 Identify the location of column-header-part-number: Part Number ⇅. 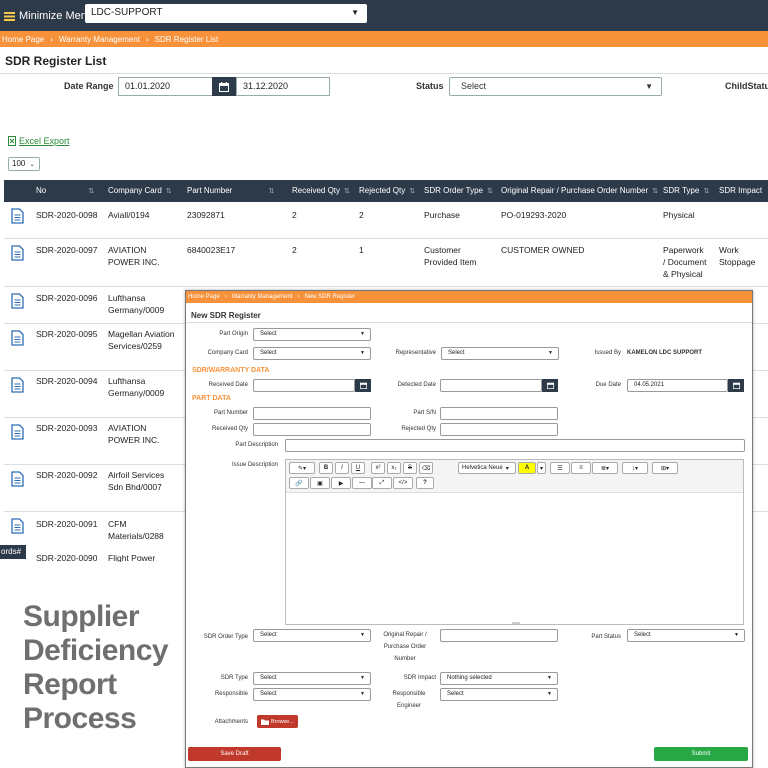
(230, 190).